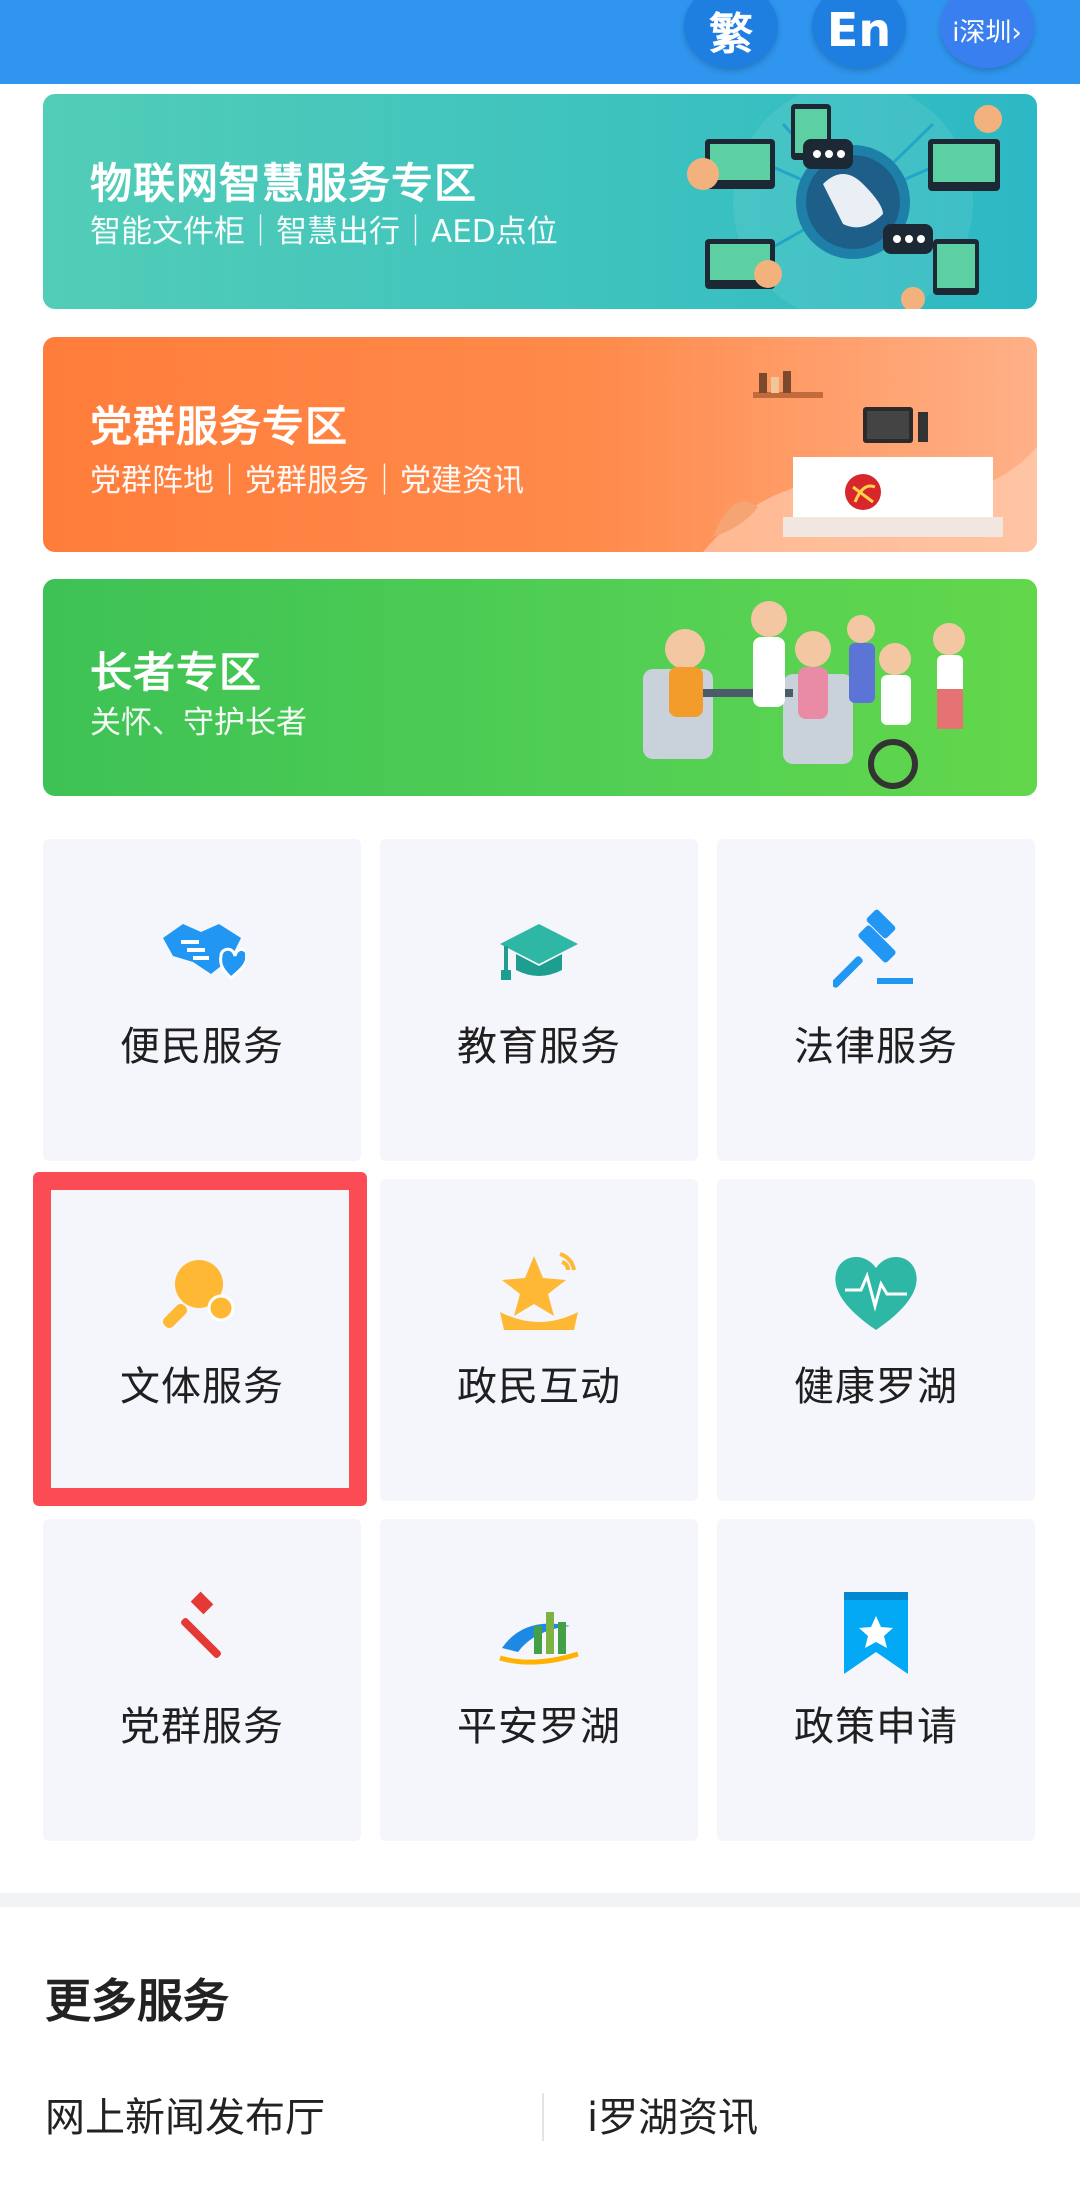 Image resolution: width=1080 pixels, height=2202 pixels. I want to click on more-services-separator, so click(543, 2117).